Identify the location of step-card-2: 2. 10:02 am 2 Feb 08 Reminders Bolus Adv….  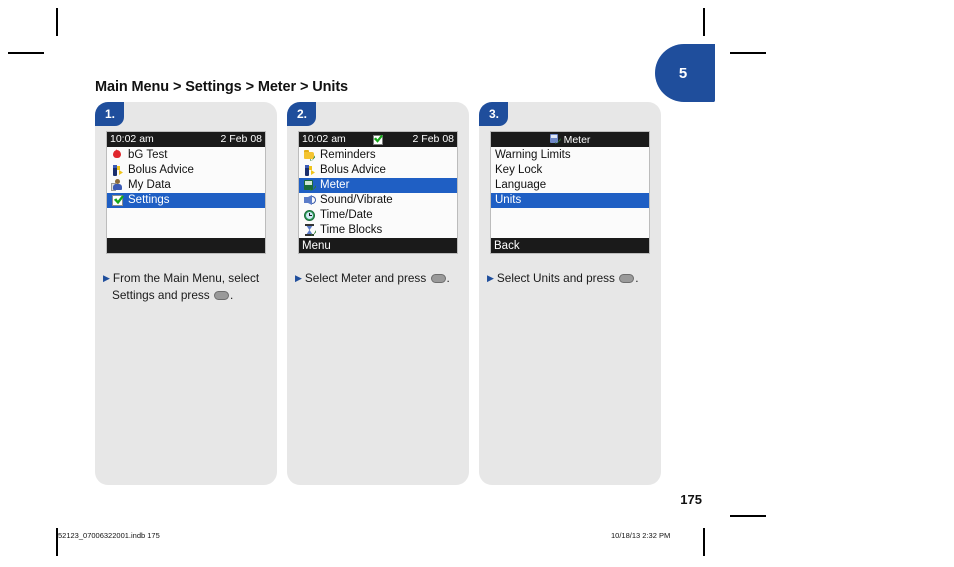
(378, 293).